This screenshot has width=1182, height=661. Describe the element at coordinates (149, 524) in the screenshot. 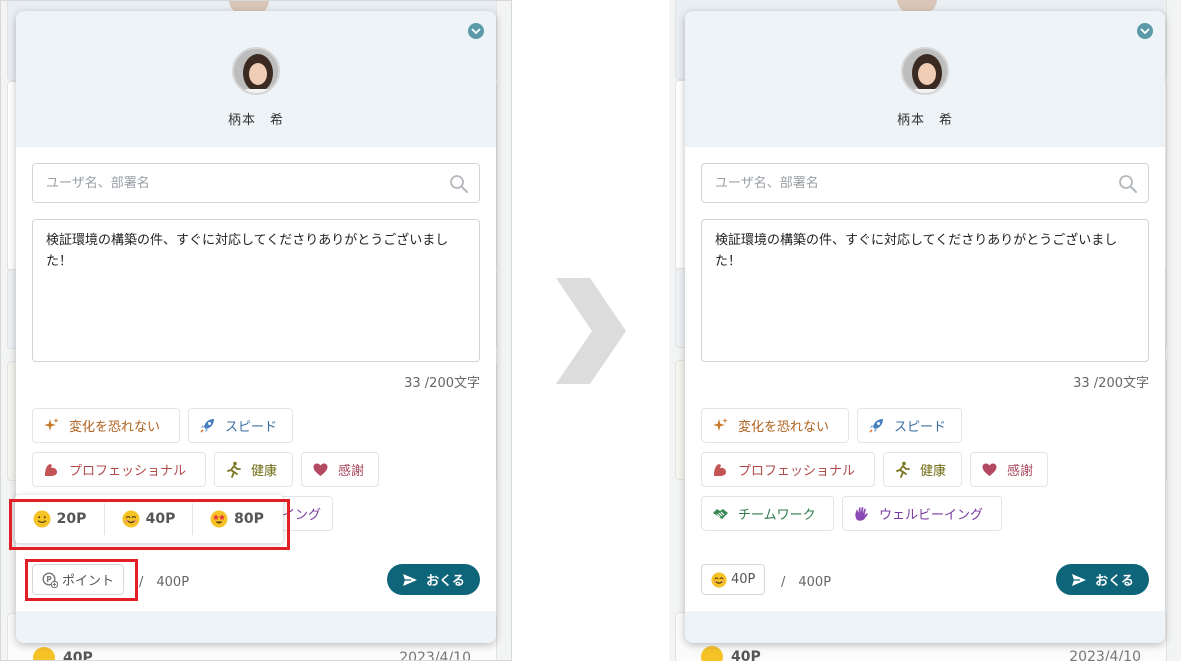

I see `highlight-point-picker` at that location.